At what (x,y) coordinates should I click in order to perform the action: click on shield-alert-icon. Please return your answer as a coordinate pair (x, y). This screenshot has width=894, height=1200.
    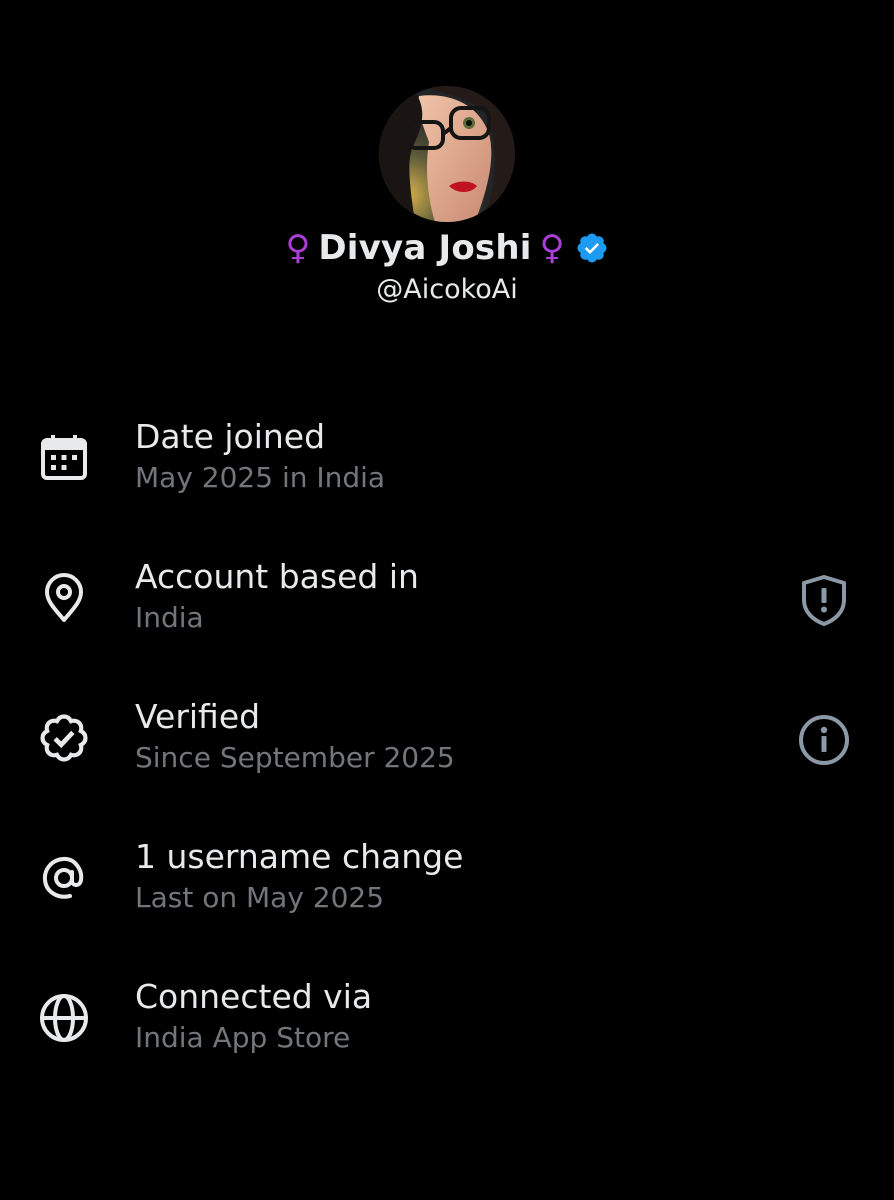
    Looking at the image, I should click on (824, 600).